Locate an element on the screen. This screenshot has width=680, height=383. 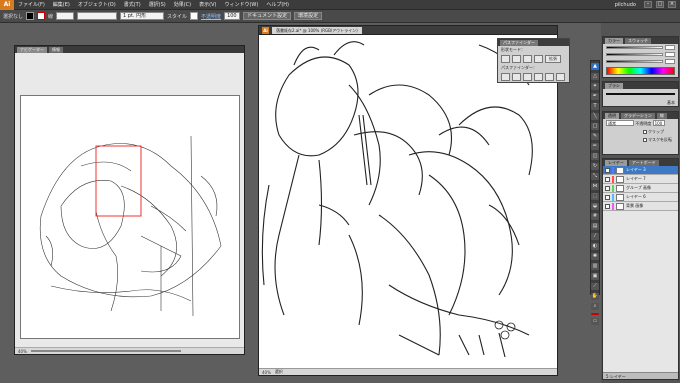
rotate-tool-icon: ↻ is located at coordinates (595, 166).